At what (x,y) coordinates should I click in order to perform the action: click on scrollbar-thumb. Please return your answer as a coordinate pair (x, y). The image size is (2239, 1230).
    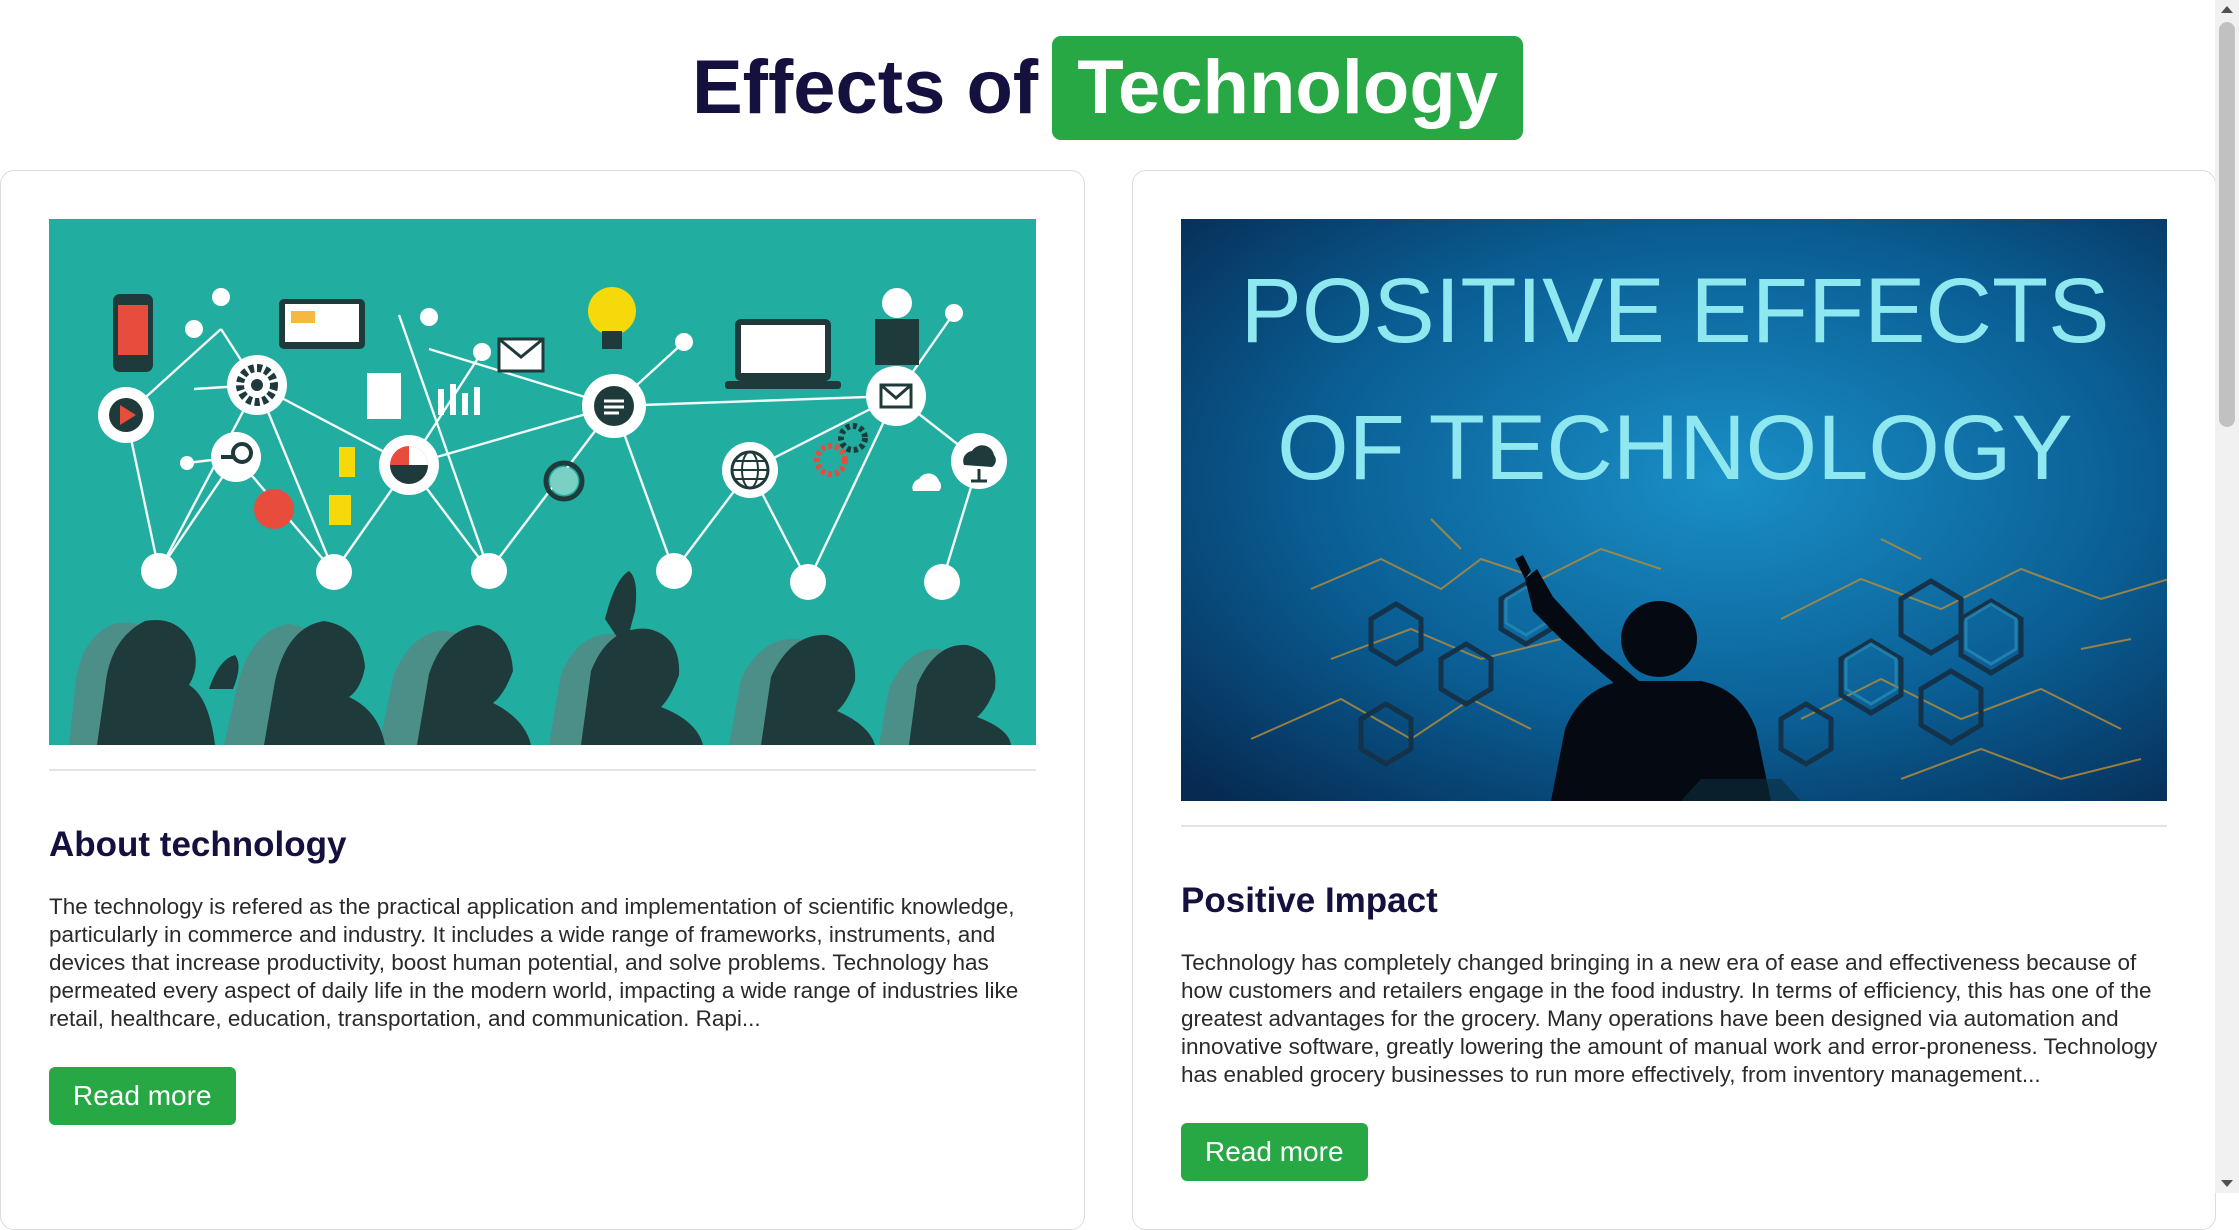
    Looking at the image, I should click on (2227, 224).